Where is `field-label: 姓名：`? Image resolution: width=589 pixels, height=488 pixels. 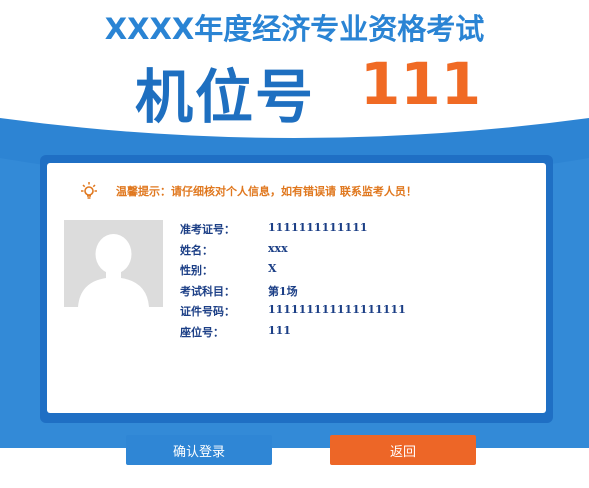
field-label: 姓名： is located at coordinates (196, 250).